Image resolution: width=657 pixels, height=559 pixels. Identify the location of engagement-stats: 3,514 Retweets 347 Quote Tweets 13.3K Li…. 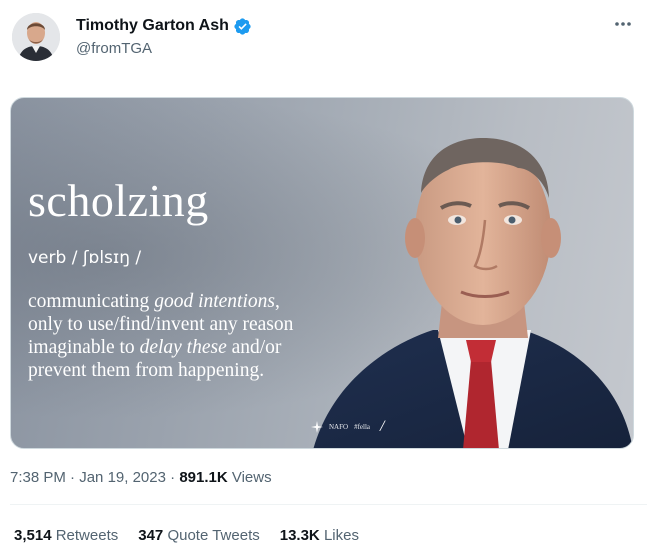
(186, 536).